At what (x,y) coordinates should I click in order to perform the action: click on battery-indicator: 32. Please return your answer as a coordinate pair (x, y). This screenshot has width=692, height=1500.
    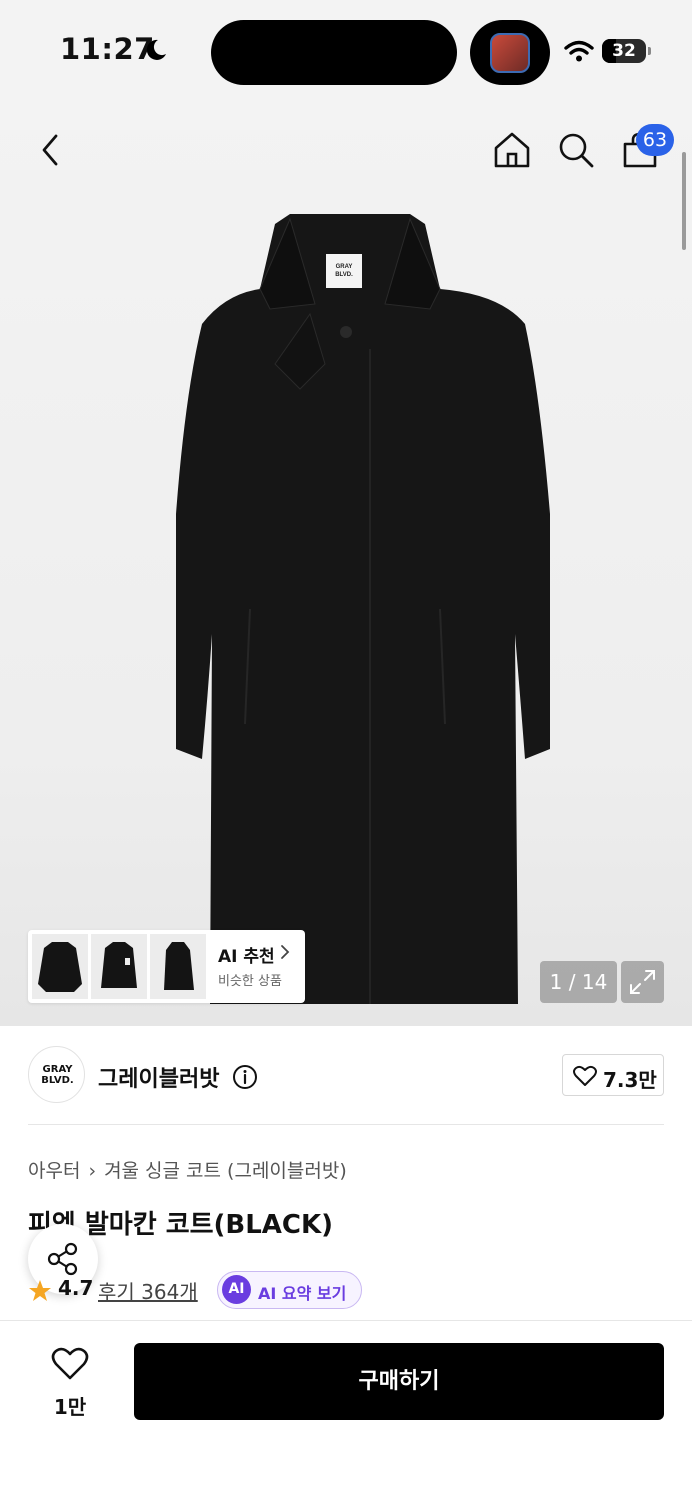
    Looking at the image, I should click on (626, 51).